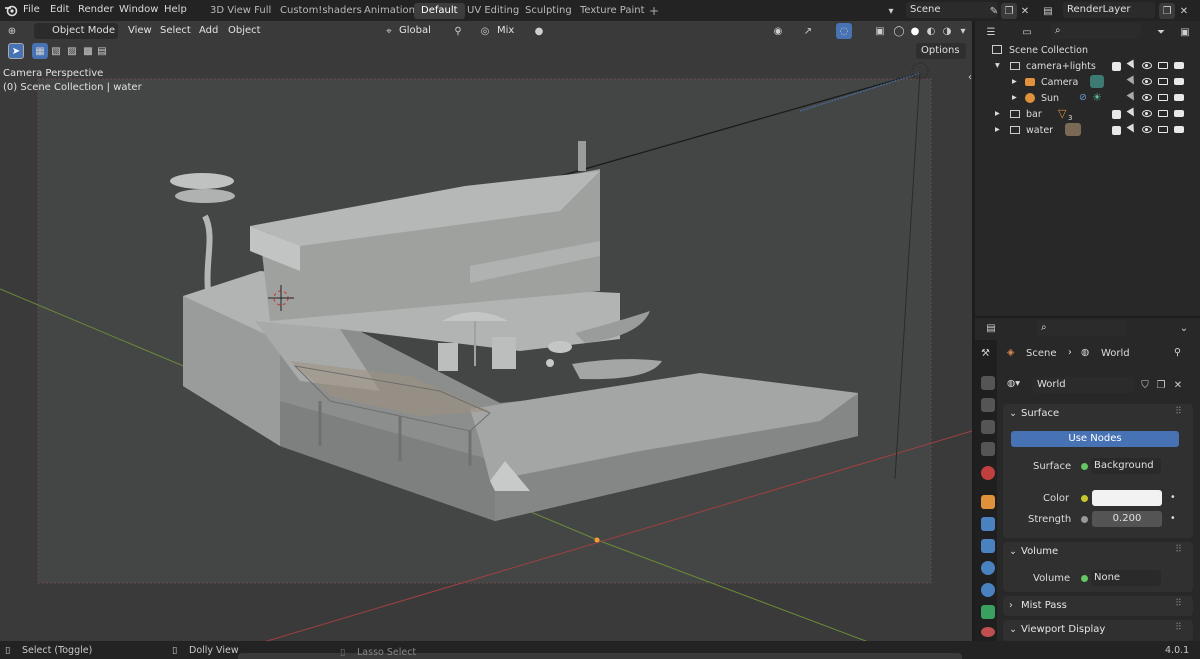  I want to click on use-nodes-button: Use Nodes, so click(1095, 439).